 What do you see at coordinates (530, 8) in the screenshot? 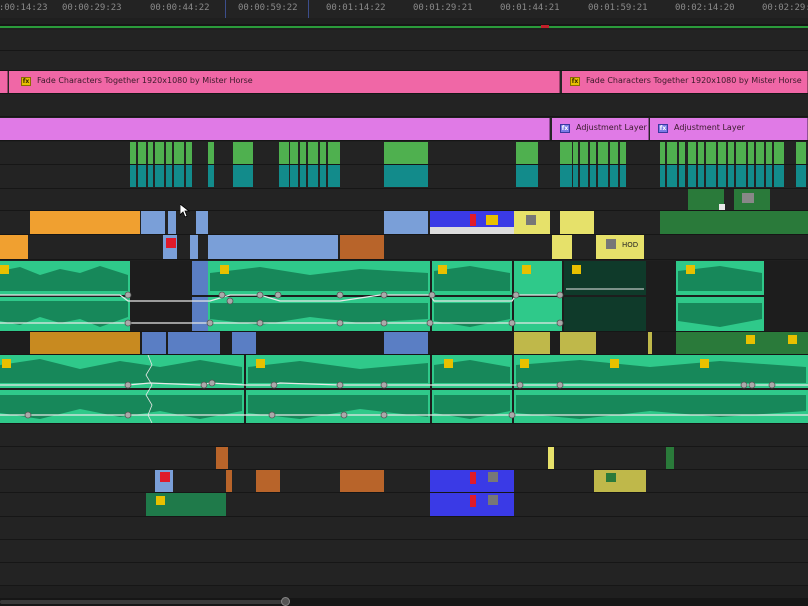
I see `ruler-timecode: 00:01:44:21` at bounding box center [530, 8].